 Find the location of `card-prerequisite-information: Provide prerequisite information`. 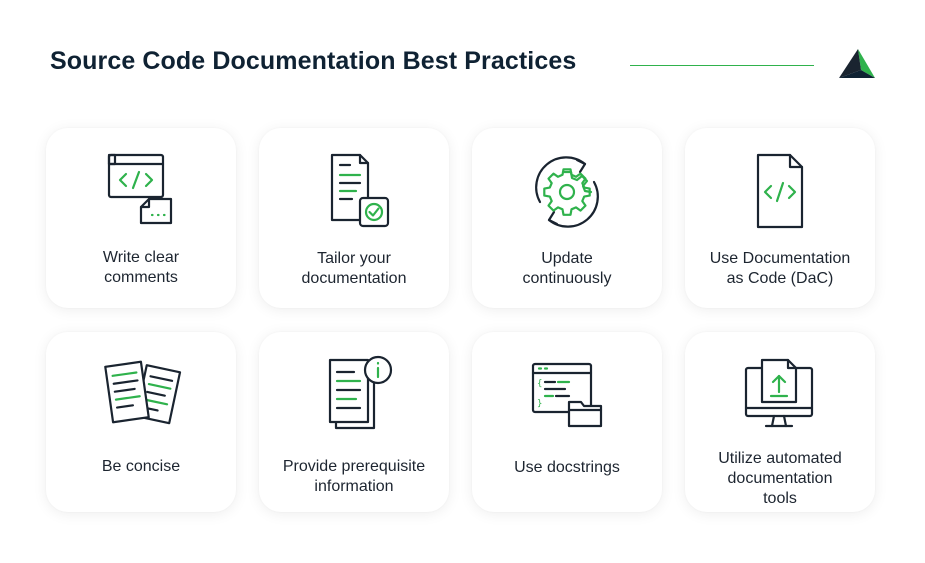

card-prerequisite-information: Provide prerequisite information is located at coordinates (354, 422).